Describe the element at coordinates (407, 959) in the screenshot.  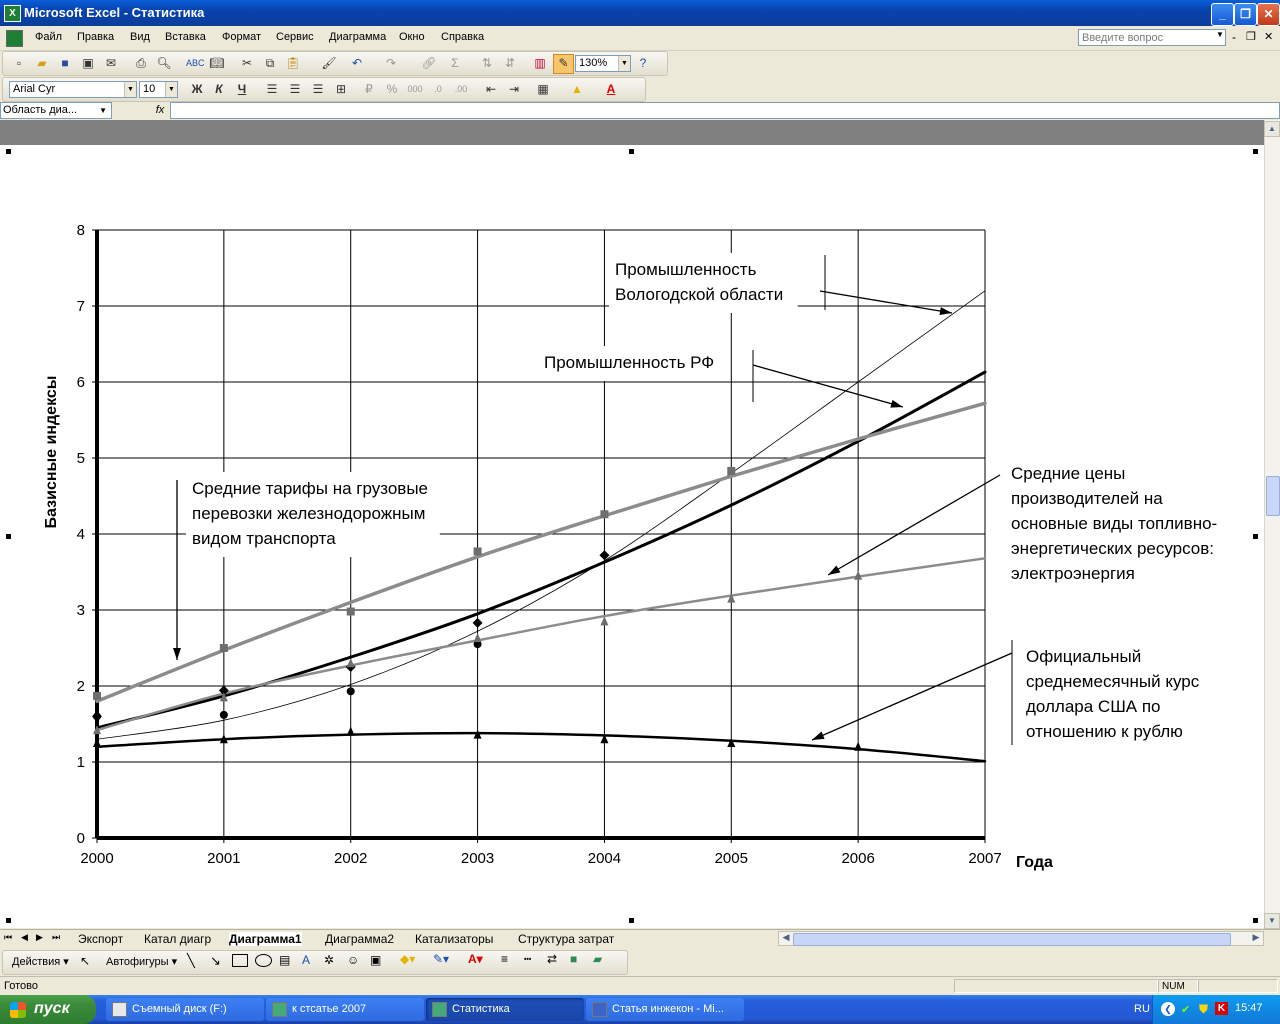
I see `fill-color-draw-icon: ◆▾` at that location.